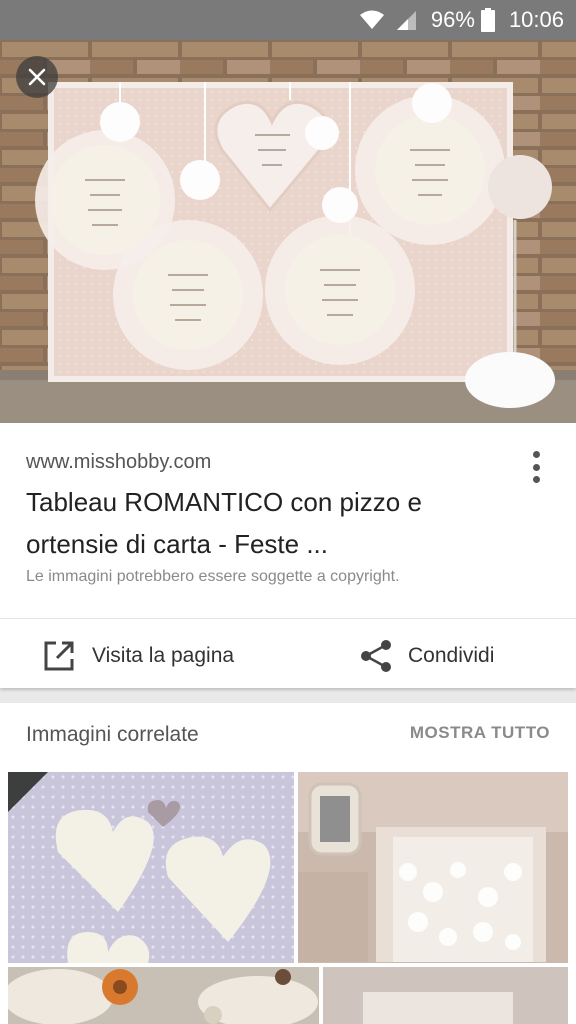  I want to click on battery-icon, so click(487, 20).